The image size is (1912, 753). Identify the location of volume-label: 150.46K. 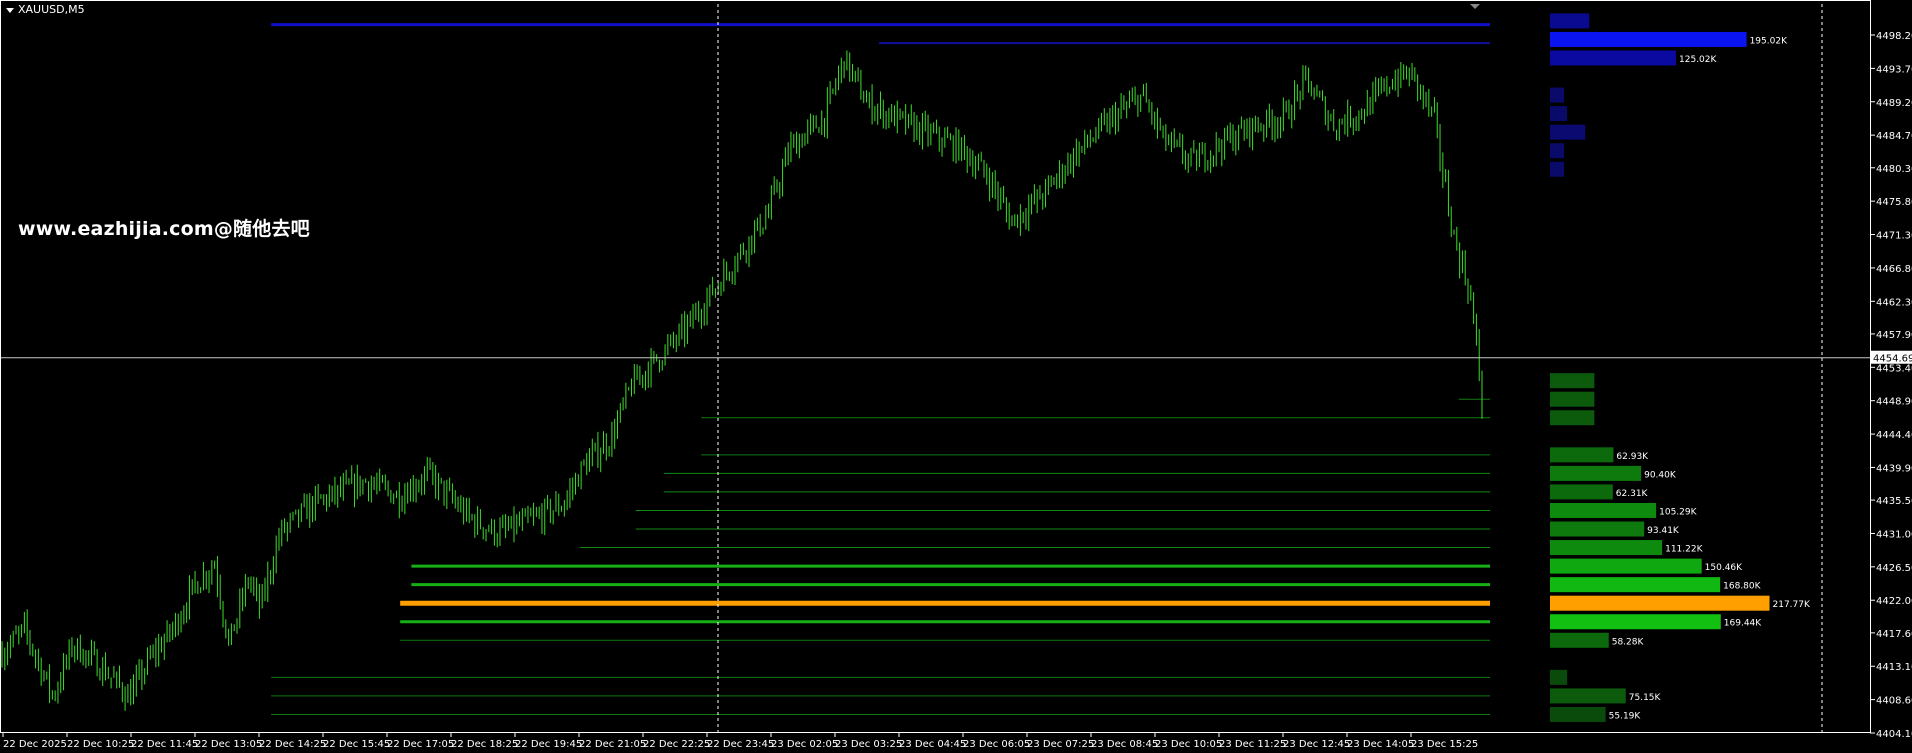
(1724, 568).